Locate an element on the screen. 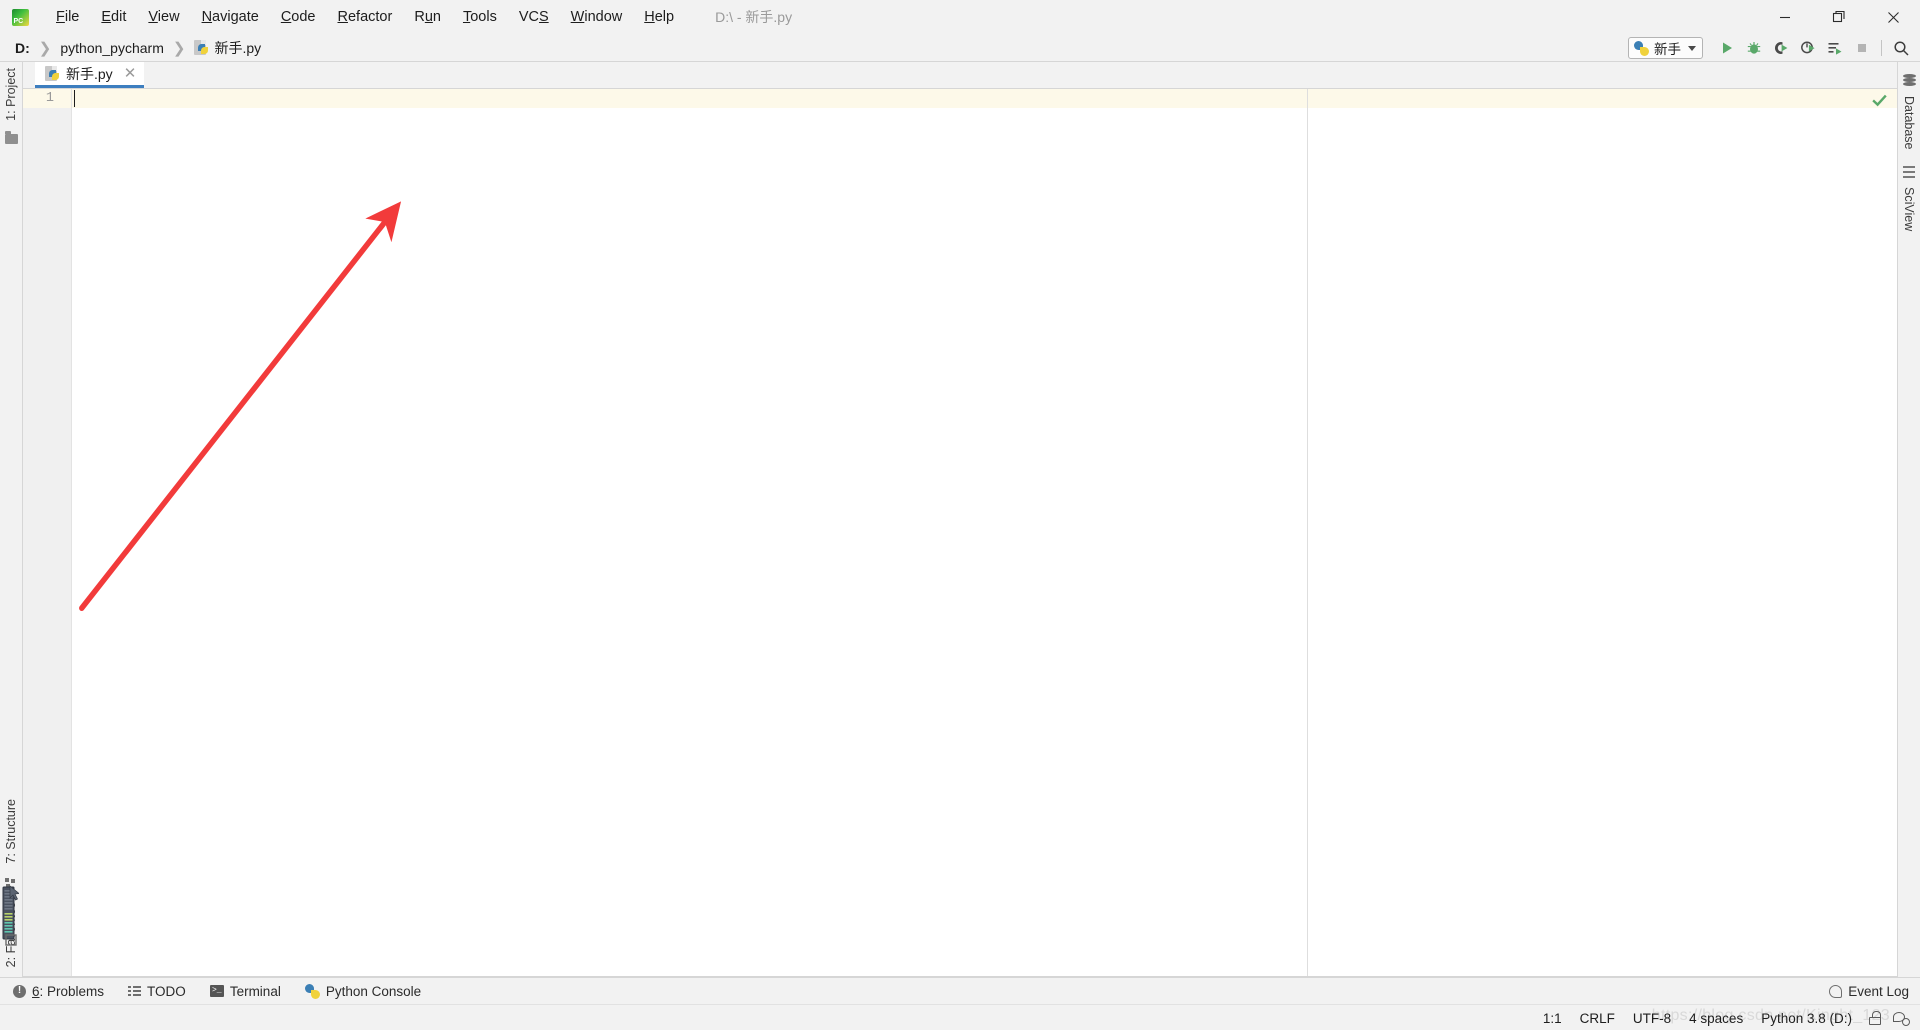 This screenshot has height=1030, width=1920. close-button is located at coordinates (1893, 17).